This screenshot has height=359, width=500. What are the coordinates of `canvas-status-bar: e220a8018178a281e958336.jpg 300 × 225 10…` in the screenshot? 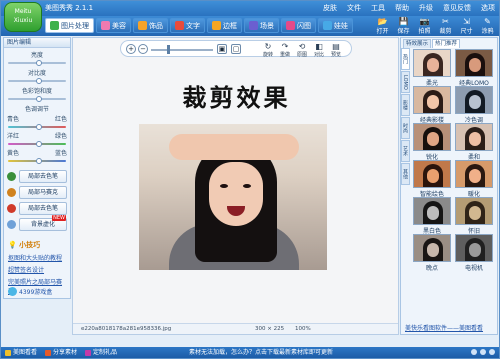 It's located at (235, 328).